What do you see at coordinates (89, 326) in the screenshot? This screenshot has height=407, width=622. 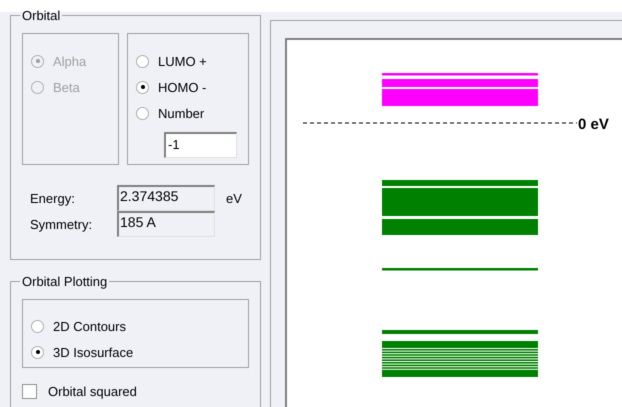 I see `radio-label: 2D Contours` at bounding box center [89, 326].